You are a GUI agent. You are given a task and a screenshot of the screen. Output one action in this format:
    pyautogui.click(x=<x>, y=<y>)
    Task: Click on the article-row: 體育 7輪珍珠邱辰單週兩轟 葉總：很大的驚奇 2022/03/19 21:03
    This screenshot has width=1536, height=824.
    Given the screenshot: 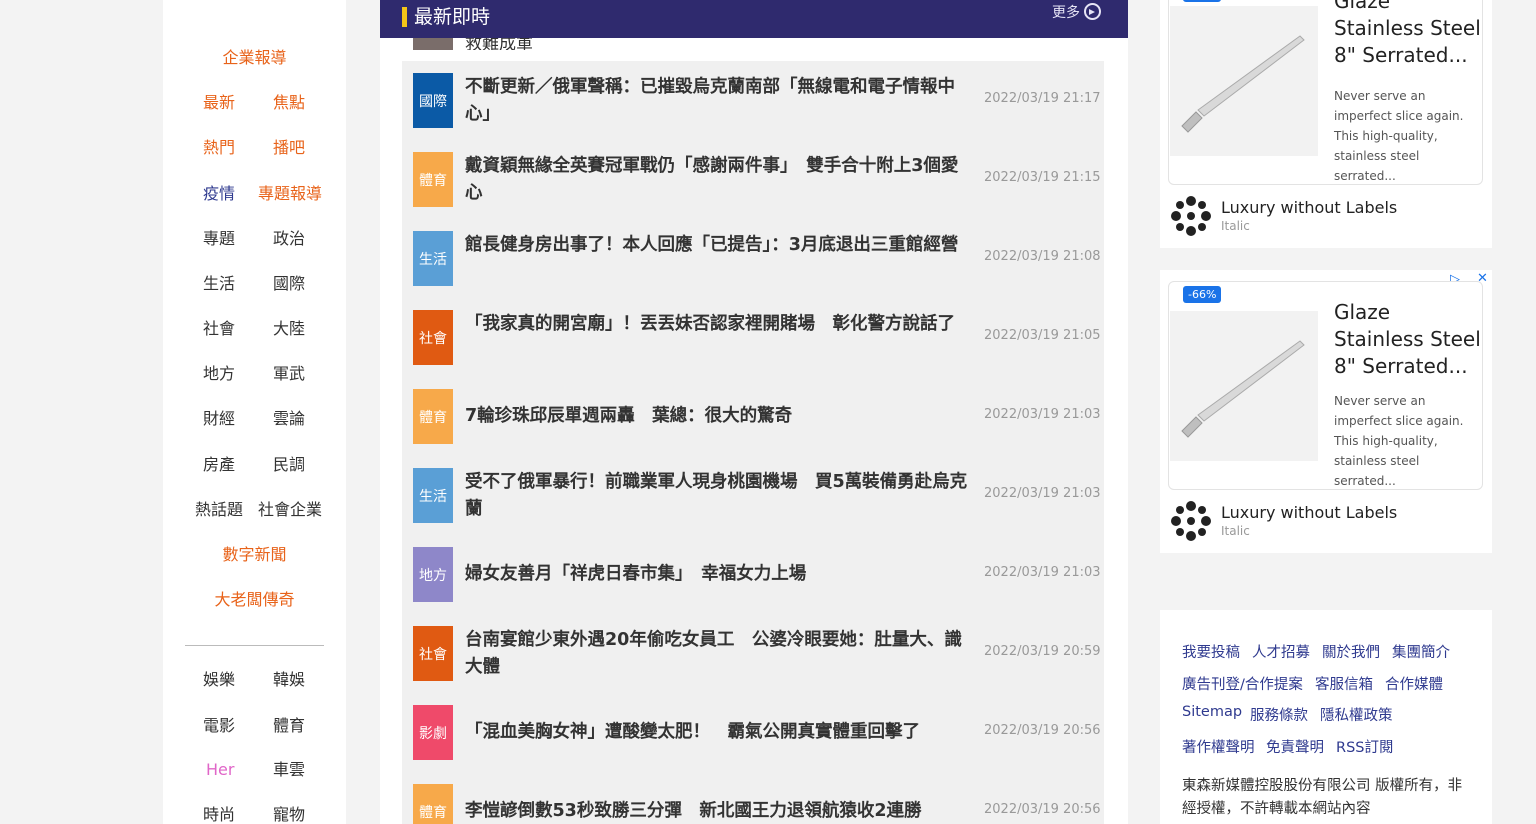 What is the action you would take?
    pyautogui.click(x=753, y=416)
    